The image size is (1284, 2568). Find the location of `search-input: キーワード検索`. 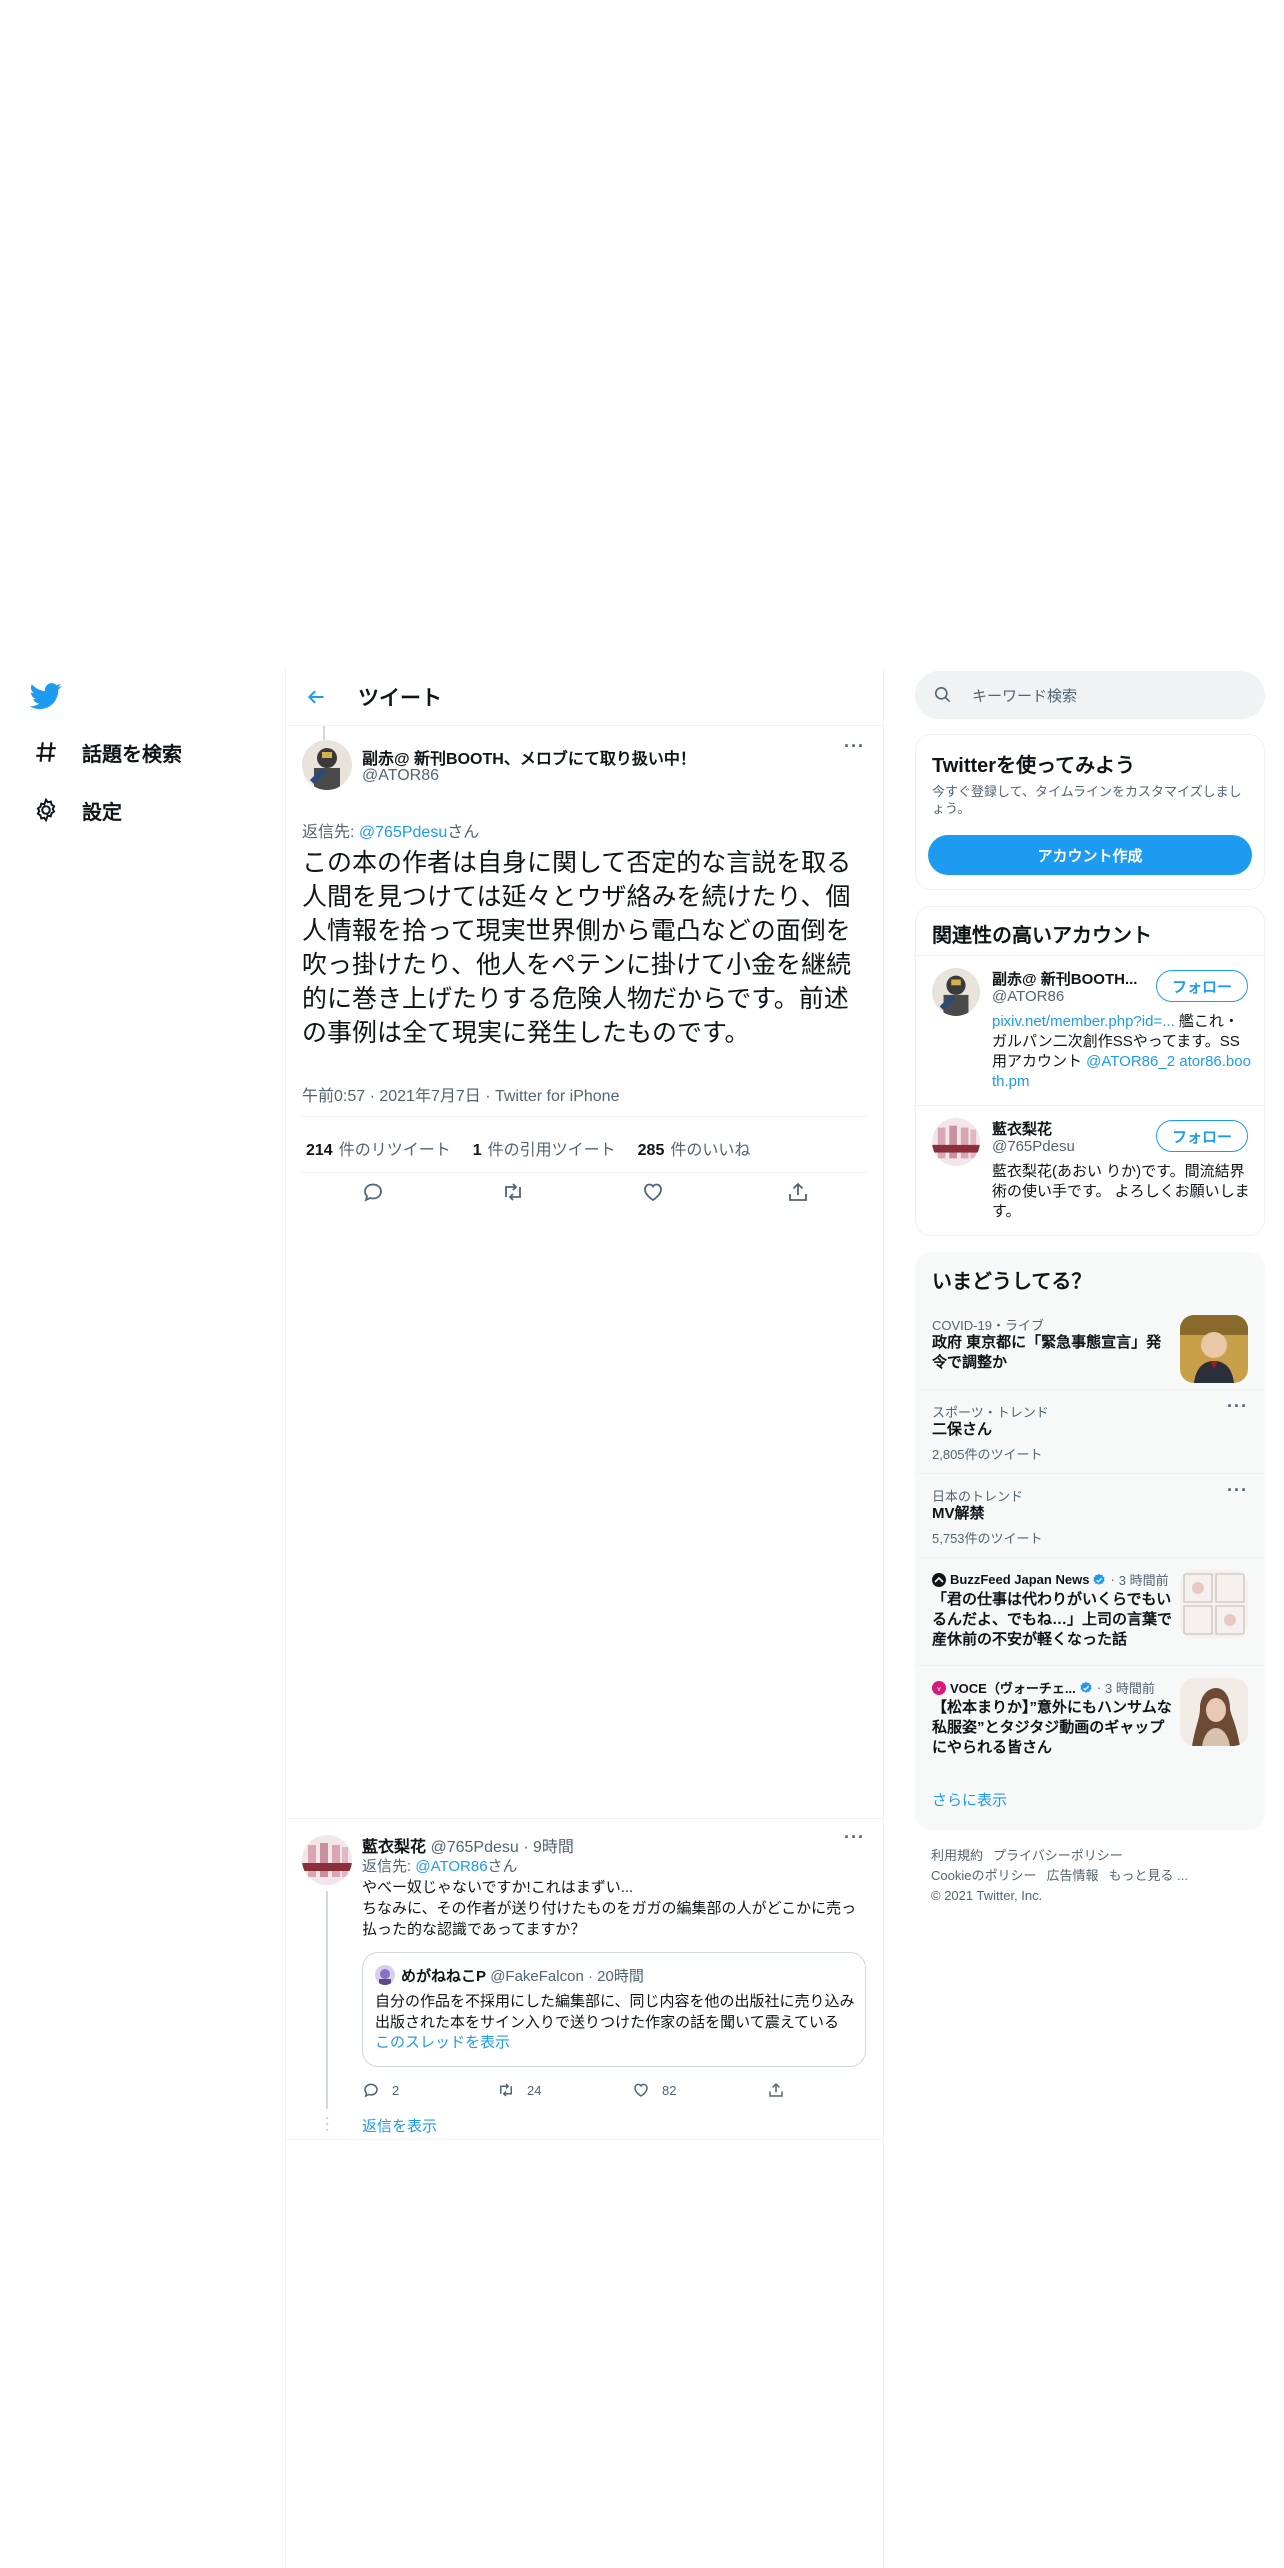

search-input: キーワード検索 is located at coordinates (1090, 695).